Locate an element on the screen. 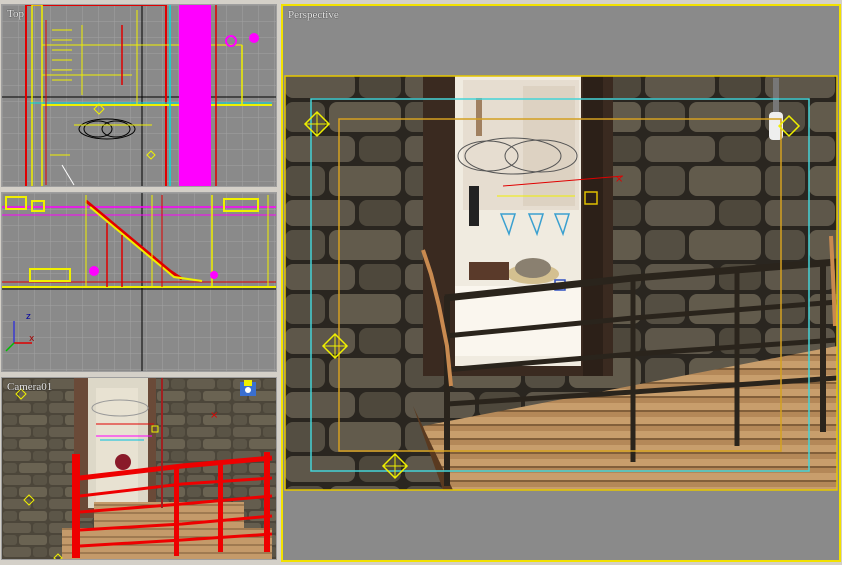 The width and height of the screenshot is (842, 565). viewport-front: z x is located at coordinates (139, 282).